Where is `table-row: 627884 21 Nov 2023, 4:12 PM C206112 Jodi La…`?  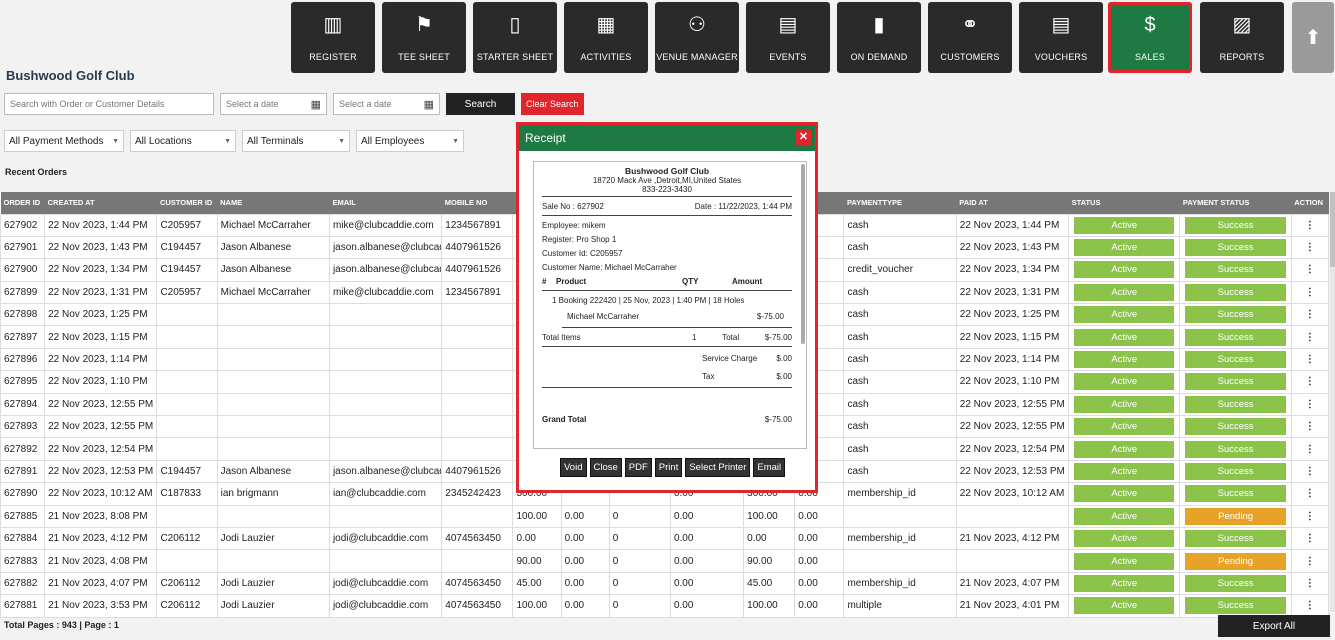
table-row: 627884 21 Nov 2023, 4:12 PM C206112 Jodi La… is located at coordinates (665, 538).